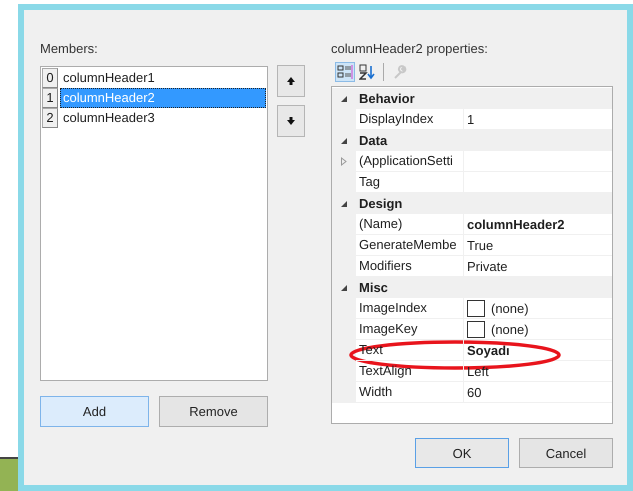 This screenshot has height=491, width=633. I want to click on categorized-button, so click(345, 72).